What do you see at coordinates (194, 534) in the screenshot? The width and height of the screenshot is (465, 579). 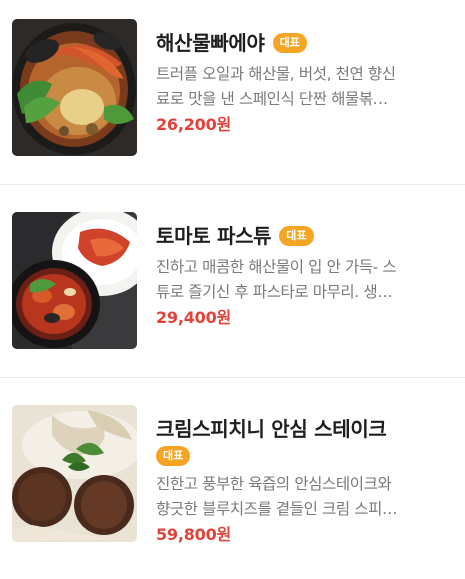 I see `menu-item-price: 59,800원` at bounding box center [194, 534].